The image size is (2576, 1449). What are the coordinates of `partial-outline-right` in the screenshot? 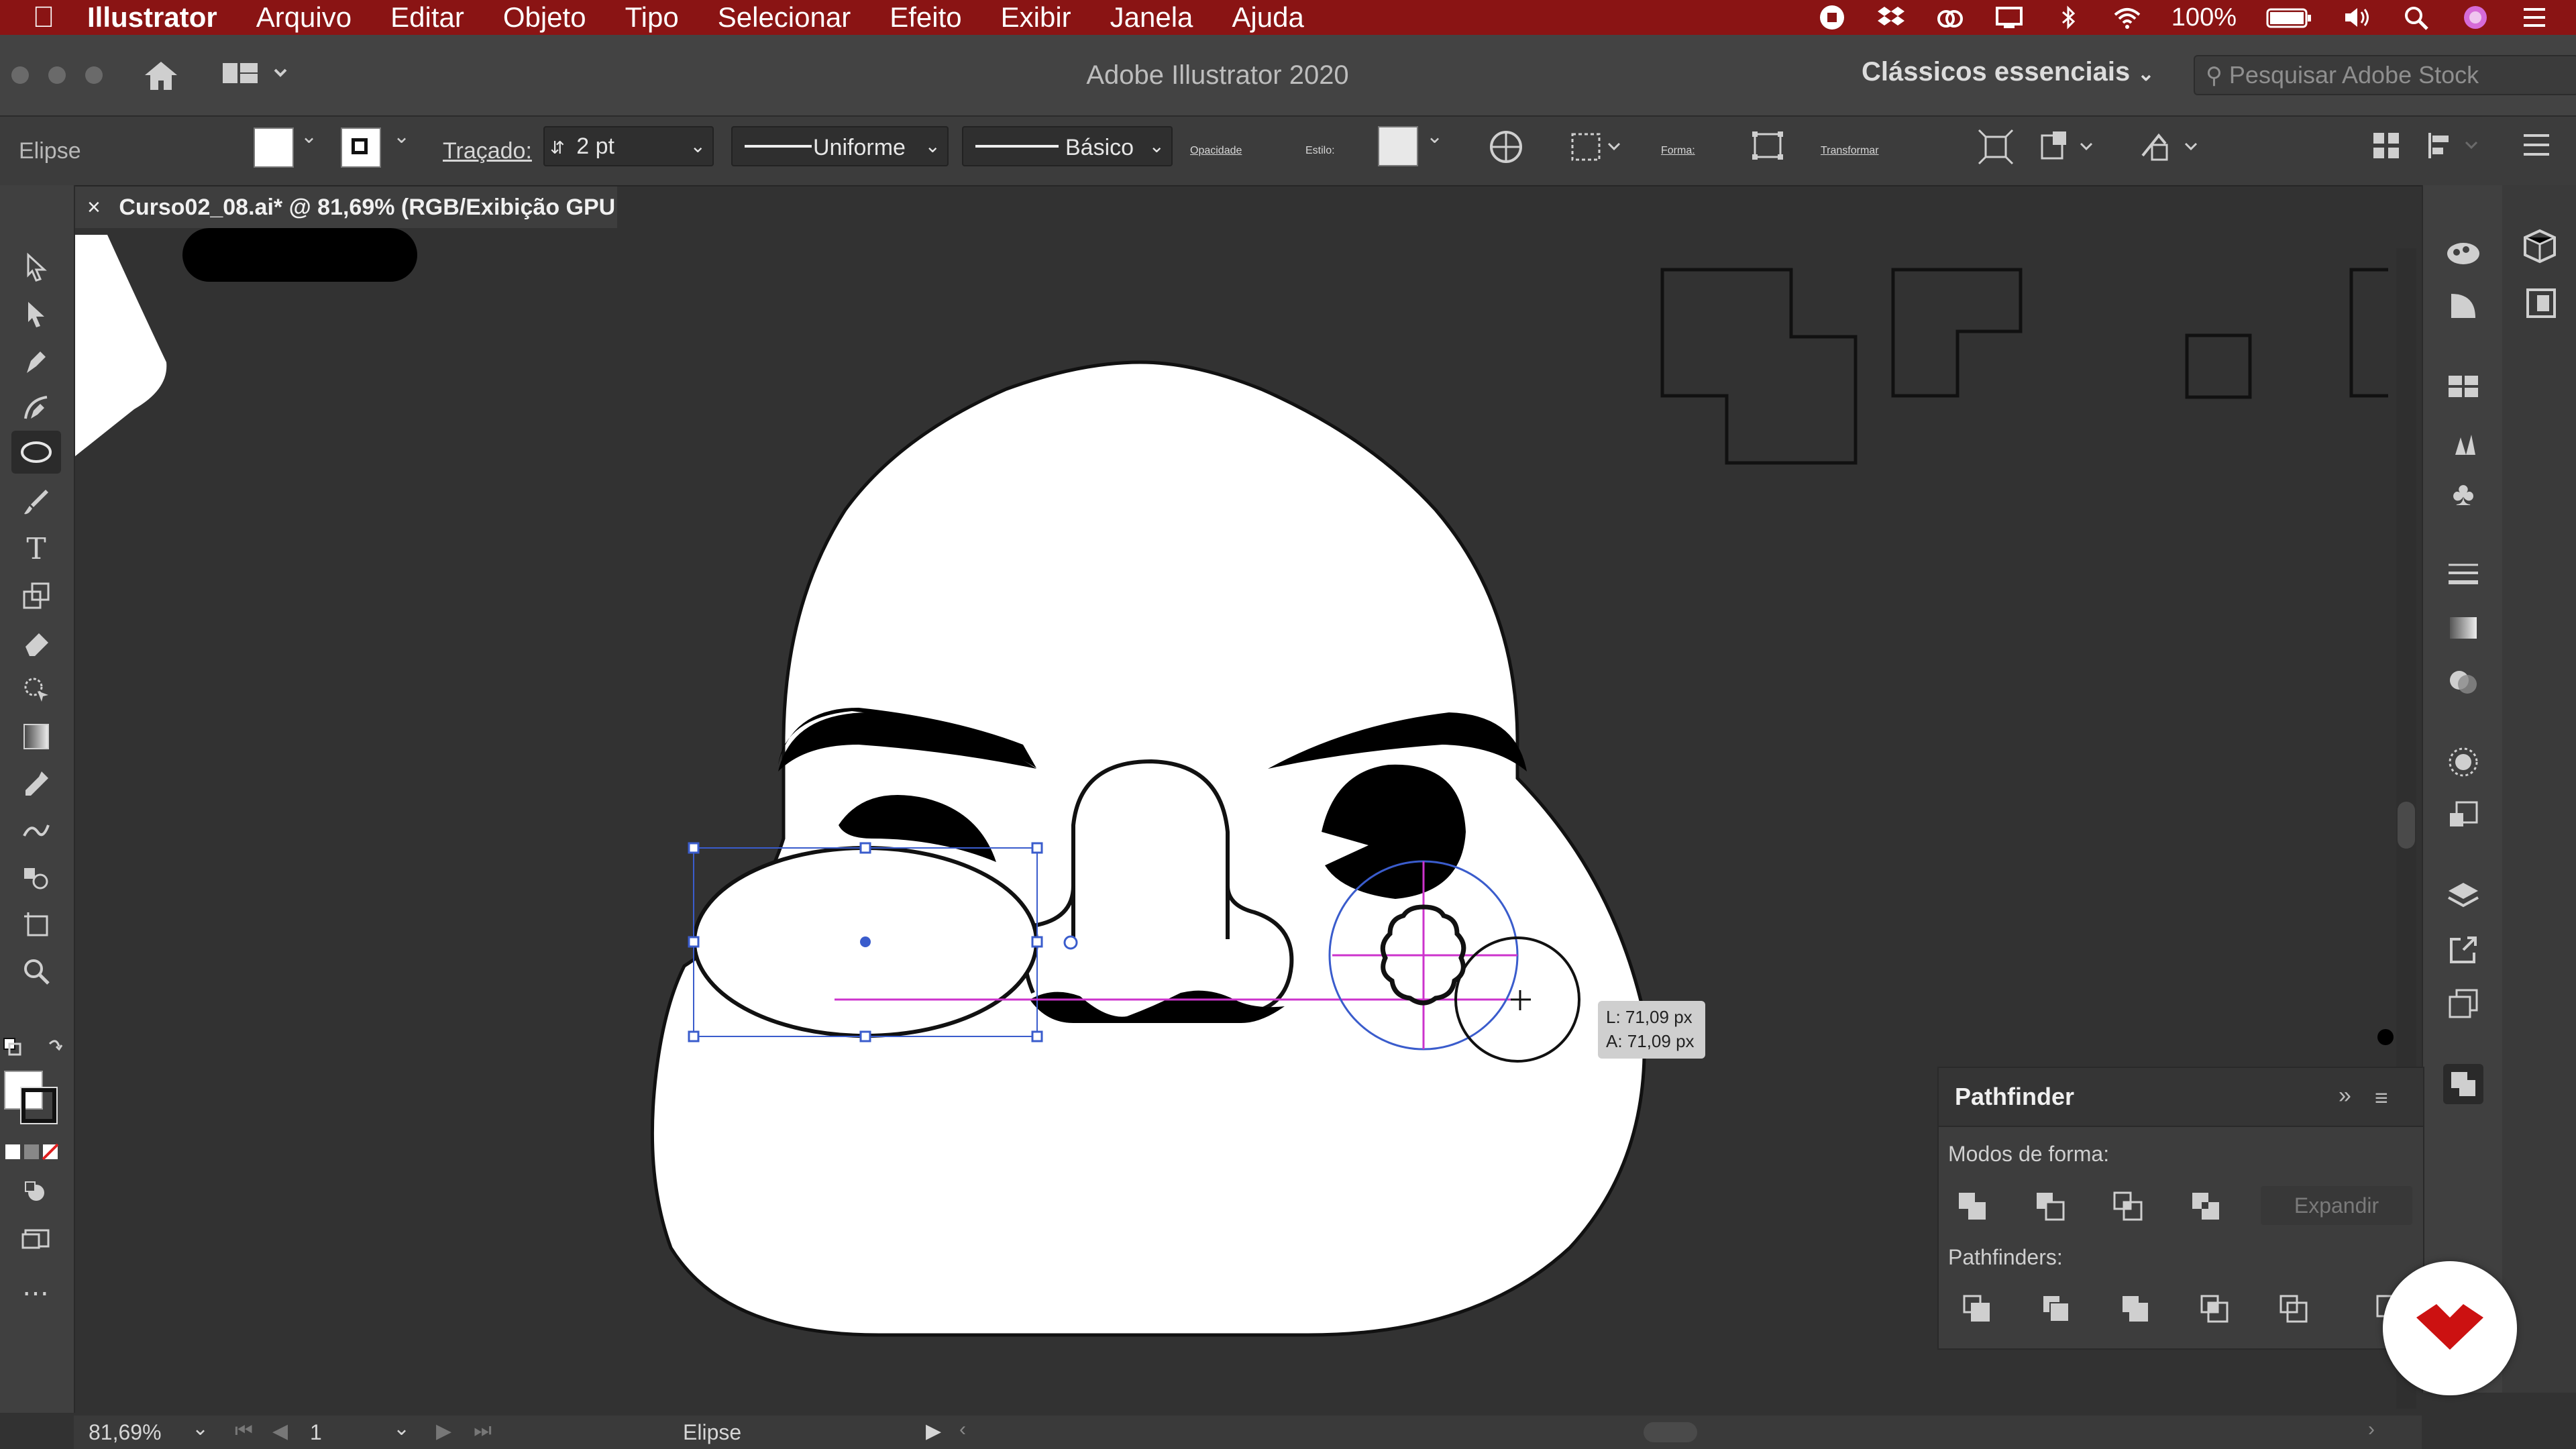 It's located at (2368, 333).